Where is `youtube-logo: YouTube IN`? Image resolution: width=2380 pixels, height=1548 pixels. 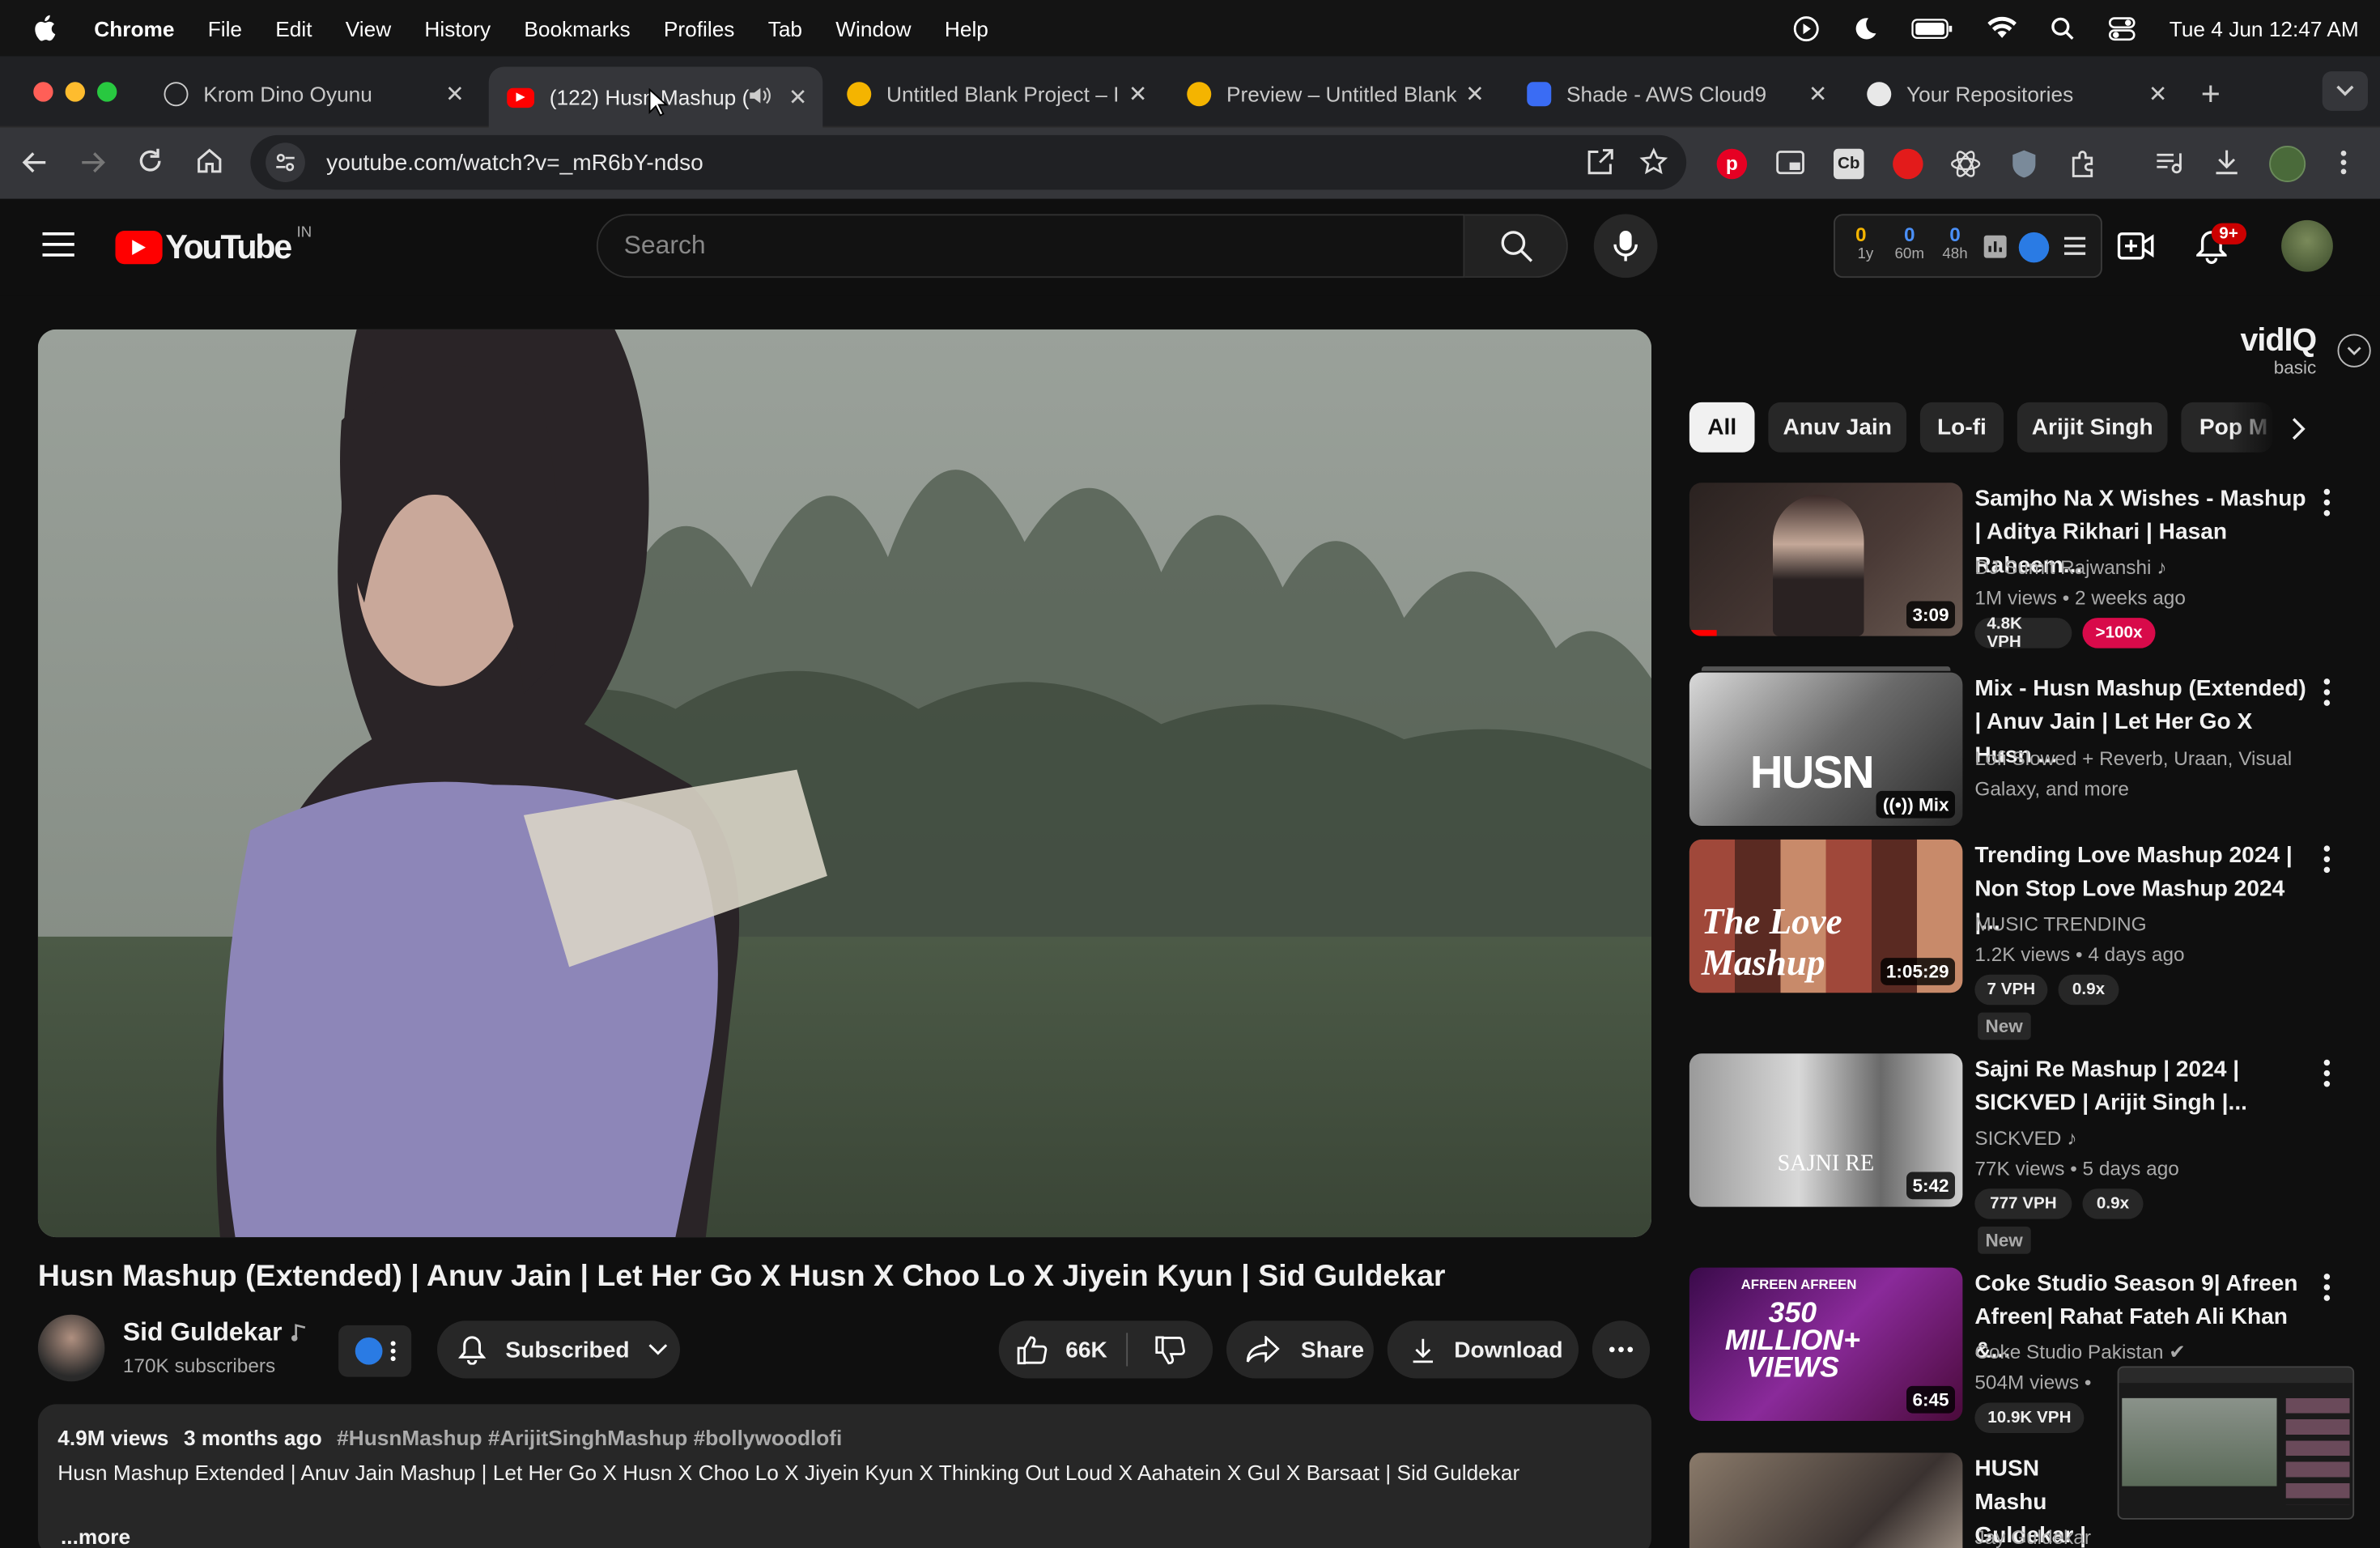
youtube-logo: YouTube IN is located at coordinates (213, 245).